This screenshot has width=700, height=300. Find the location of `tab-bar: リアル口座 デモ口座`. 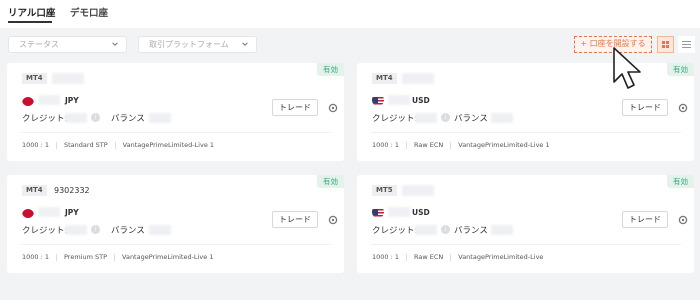

tab-bar: リアル口座 デモ口座 is located at coordinates (350, 14).